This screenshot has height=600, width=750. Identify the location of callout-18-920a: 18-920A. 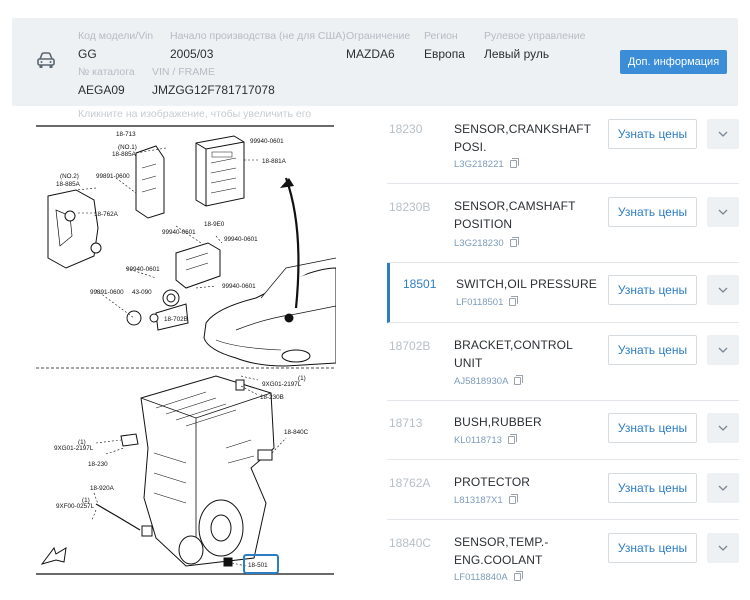
(102, 488).